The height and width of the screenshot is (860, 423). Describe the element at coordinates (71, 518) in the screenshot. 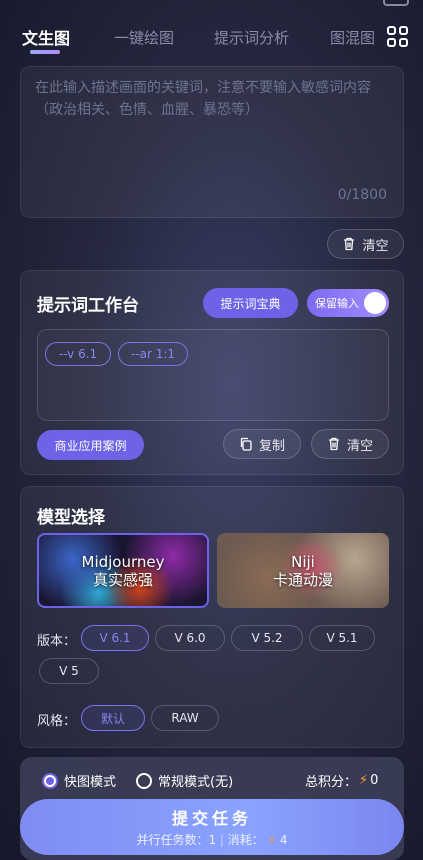

I see `model-title: 模型选择` at that location.